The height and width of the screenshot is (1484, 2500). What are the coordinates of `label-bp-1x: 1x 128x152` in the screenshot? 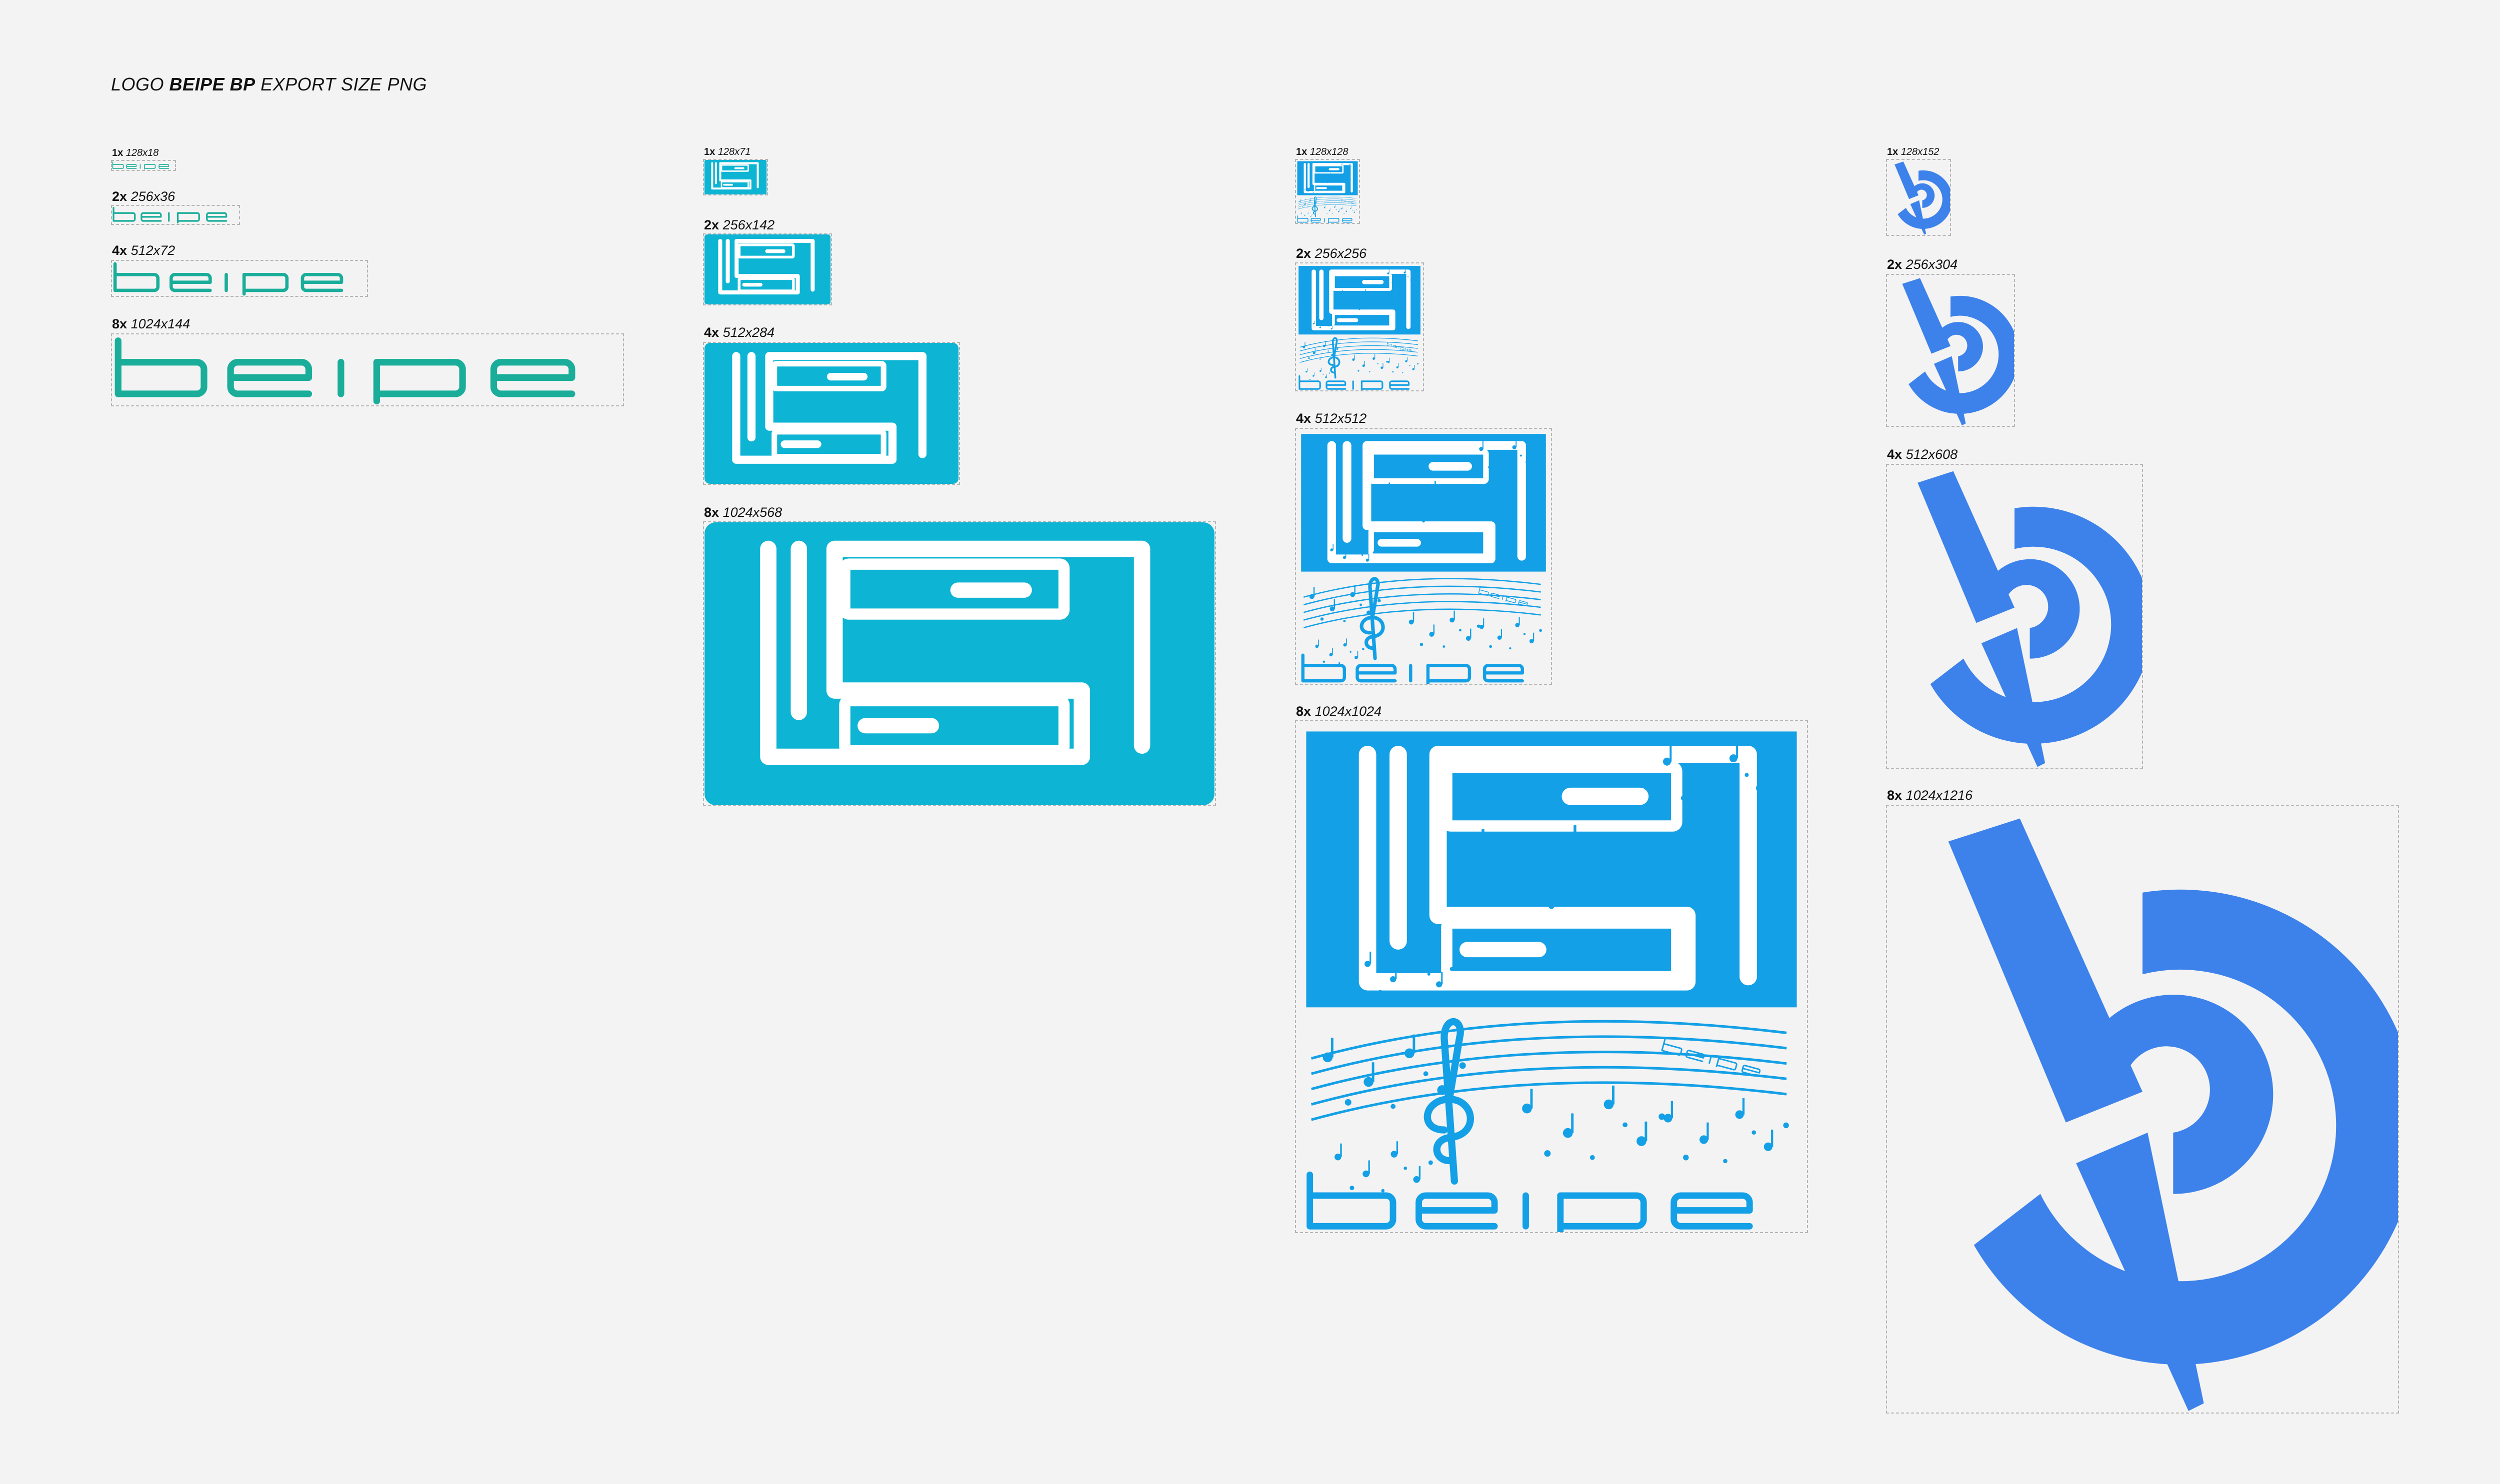 It's located at (1913, 151).